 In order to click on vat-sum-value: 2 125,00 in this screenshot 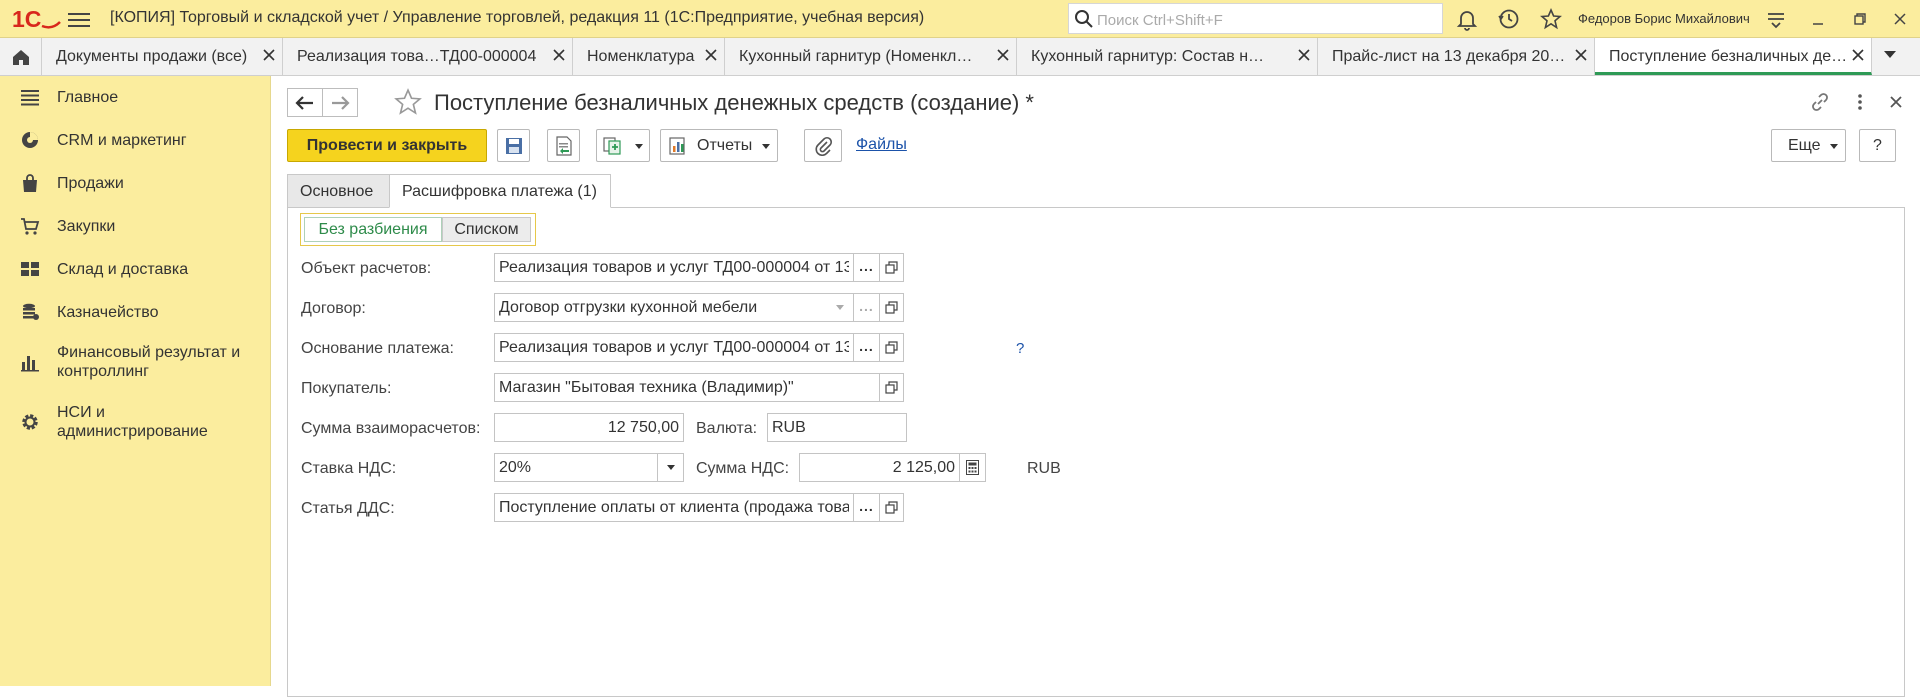, I will do `click(923, 467)`.